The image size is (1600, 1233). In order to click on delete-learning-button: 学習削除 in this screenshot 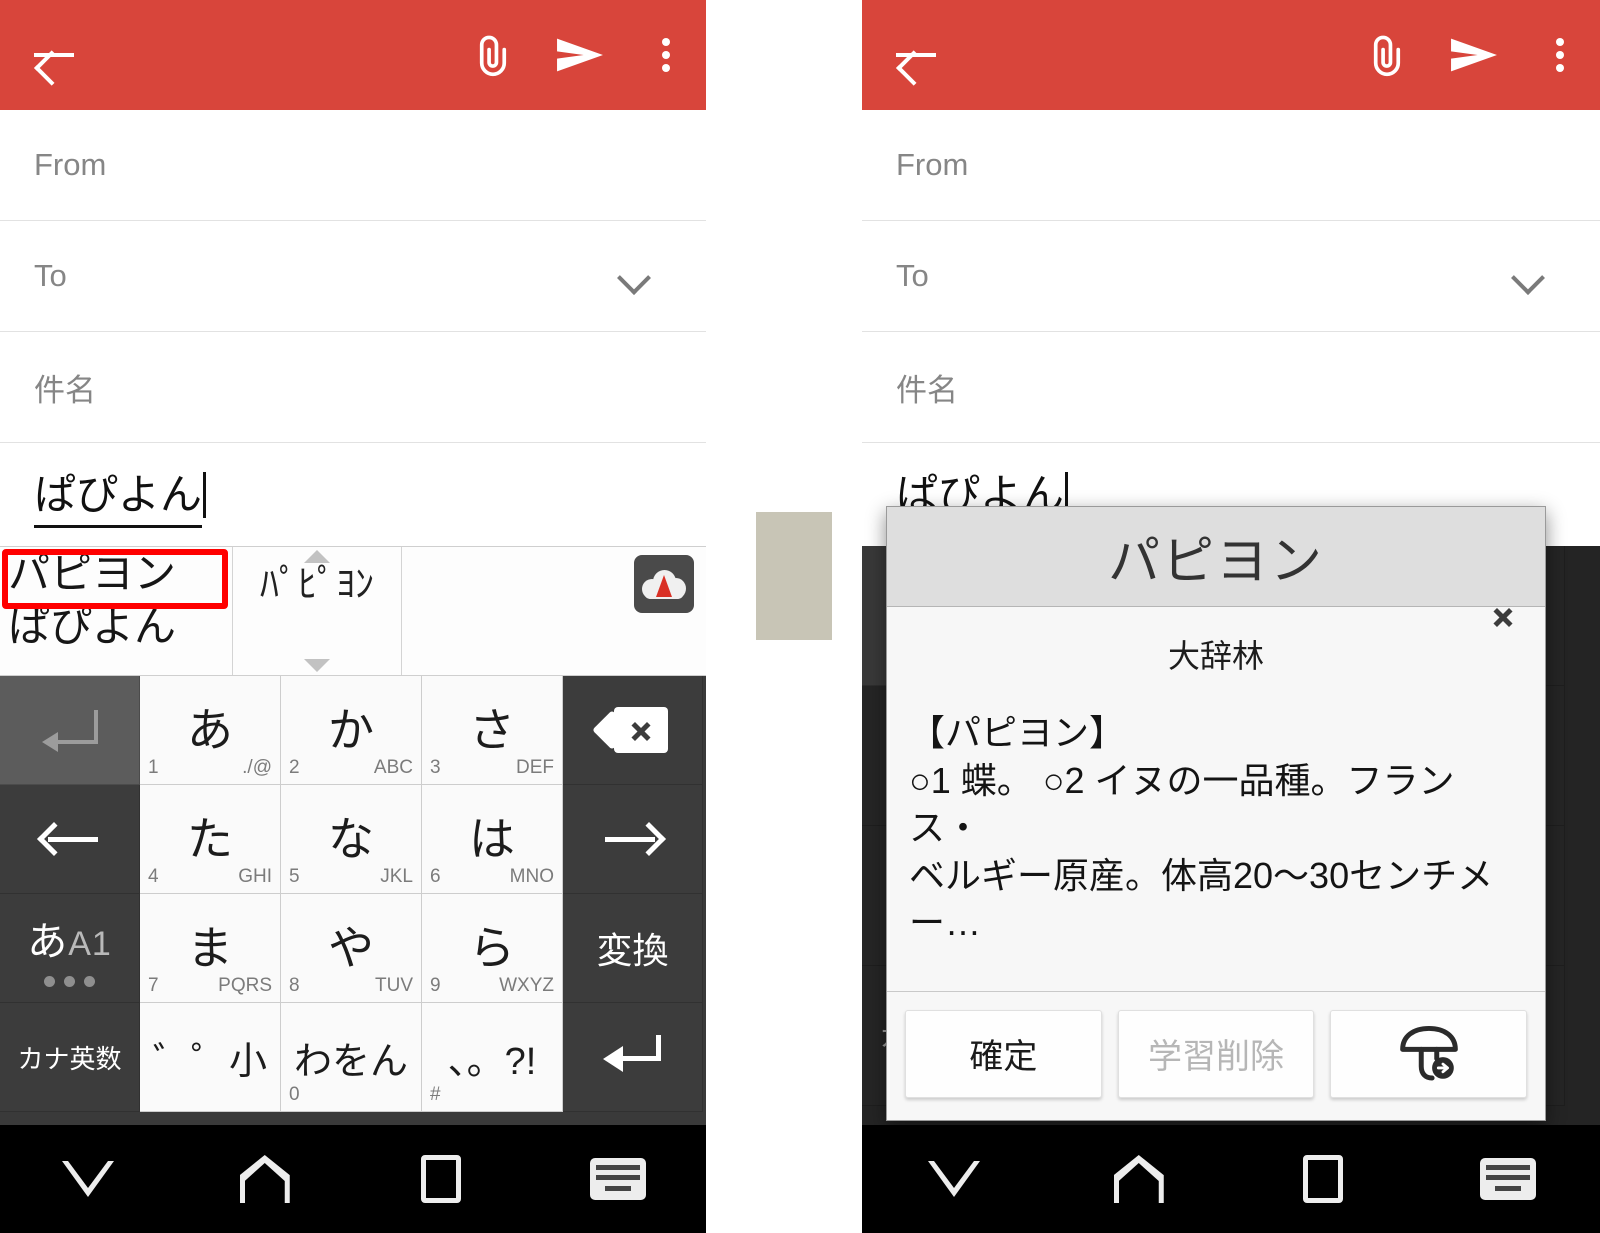, I will do `click(1216, 1053)`.